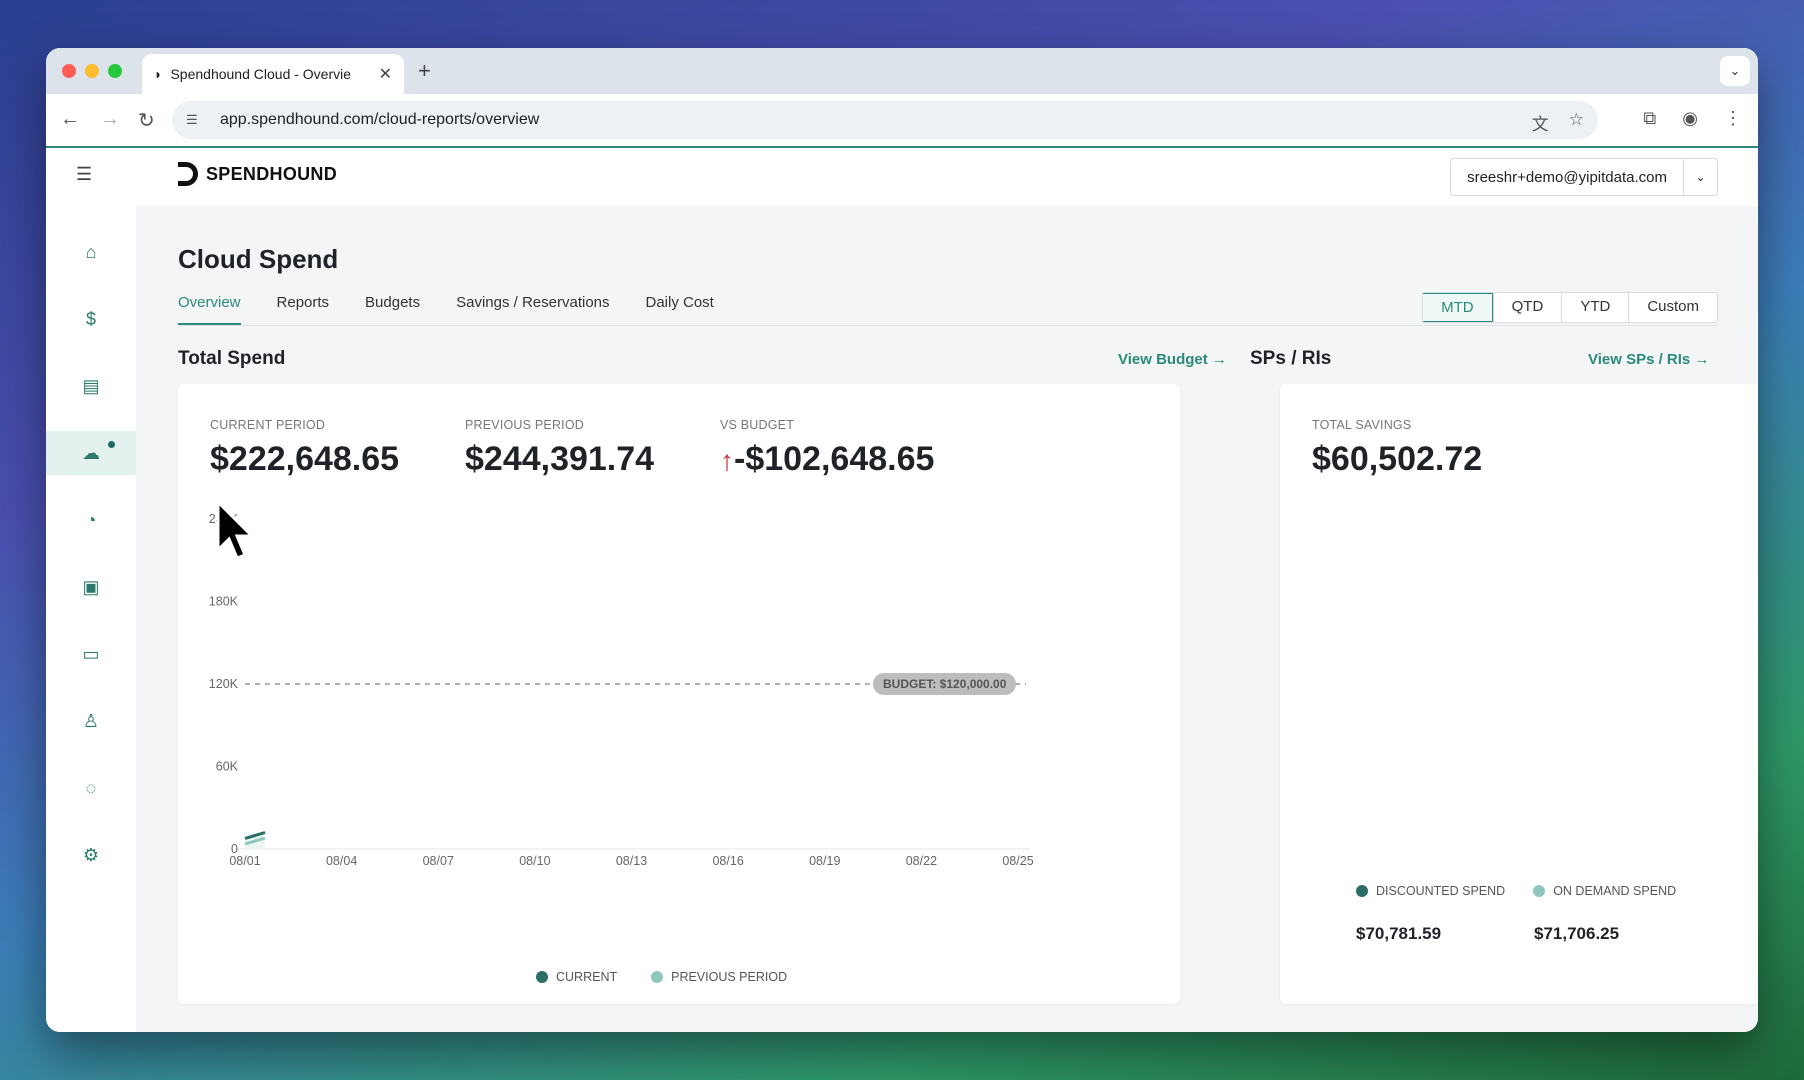 Image resolution: width=1804 pixels, height=1080 pixels. What do you see at coordinates (197, 120) in the screenshot?
I see `site-info-icon: ☰` at bounding box center [197, 120].